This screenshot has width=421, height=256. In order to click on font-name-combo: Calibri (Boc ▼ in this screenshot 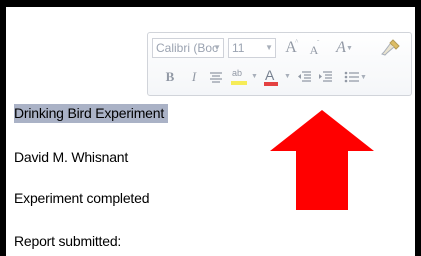, I will do `click(188, 48)`.